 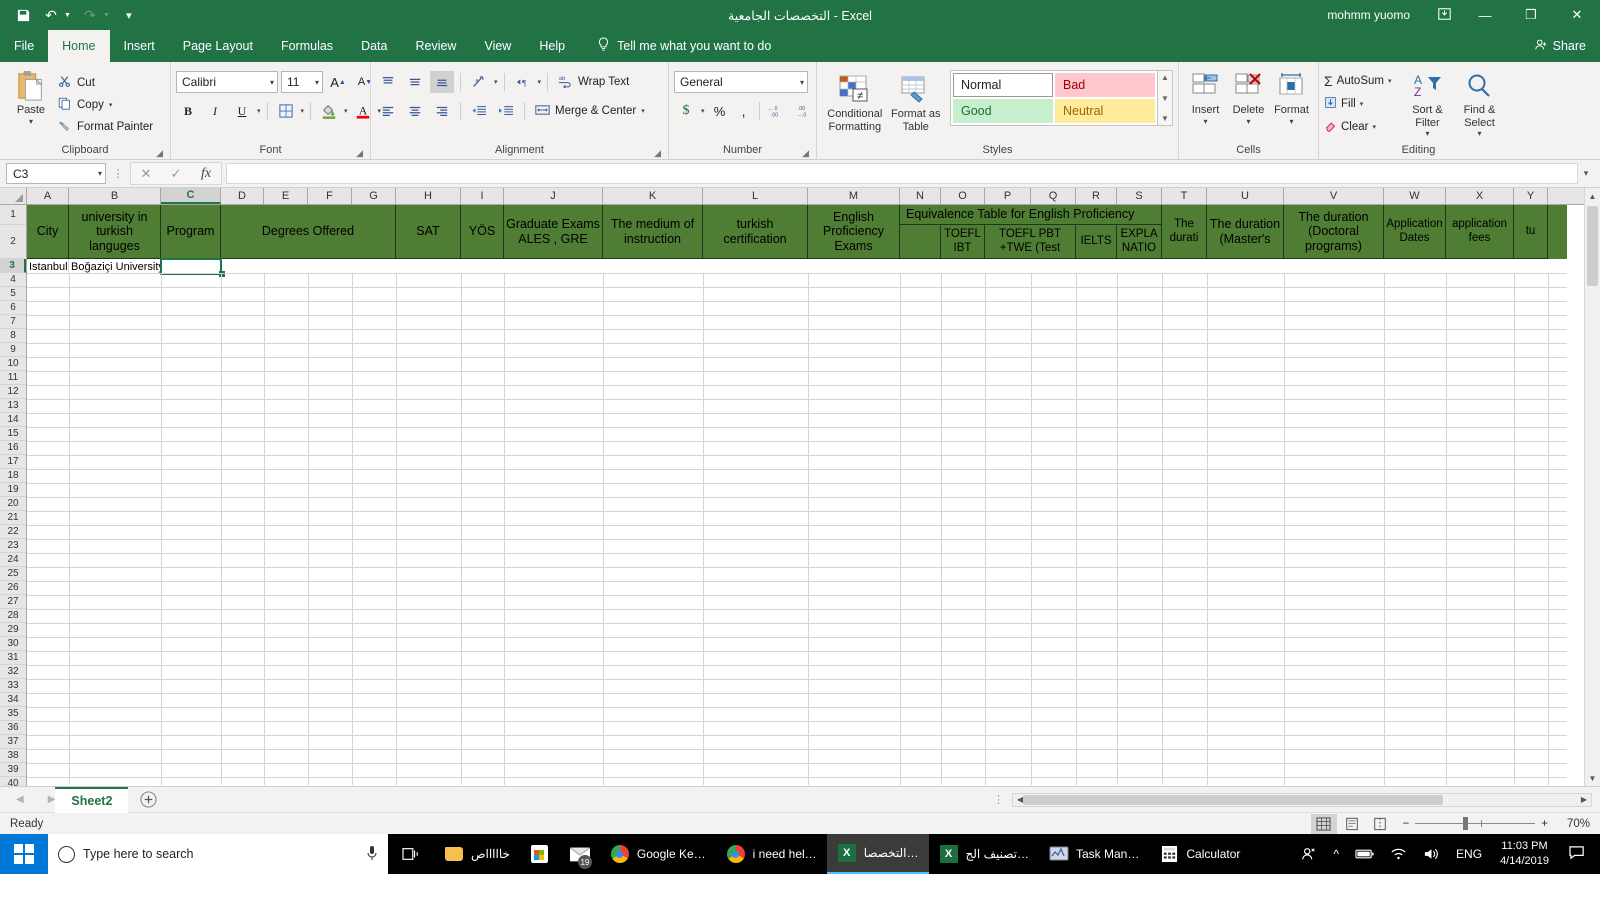 I want to click on number-format-combo: General ▾, so click(x=741, y=82).